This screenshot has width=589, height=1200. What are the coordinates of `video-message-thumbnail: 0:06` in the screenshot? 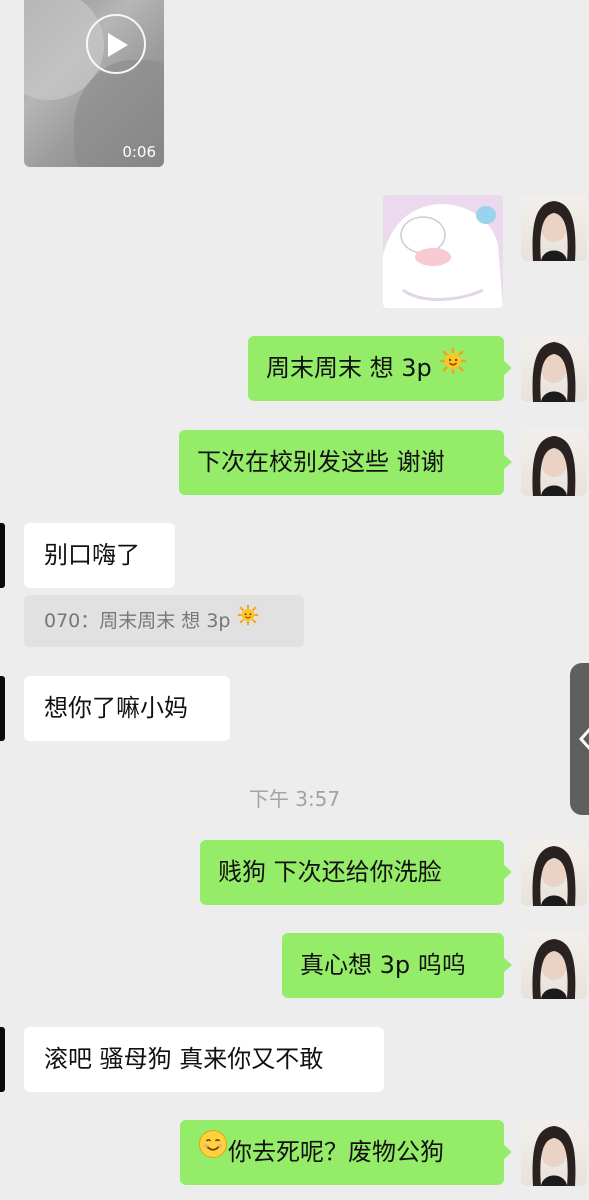 It's located at (94, 83).